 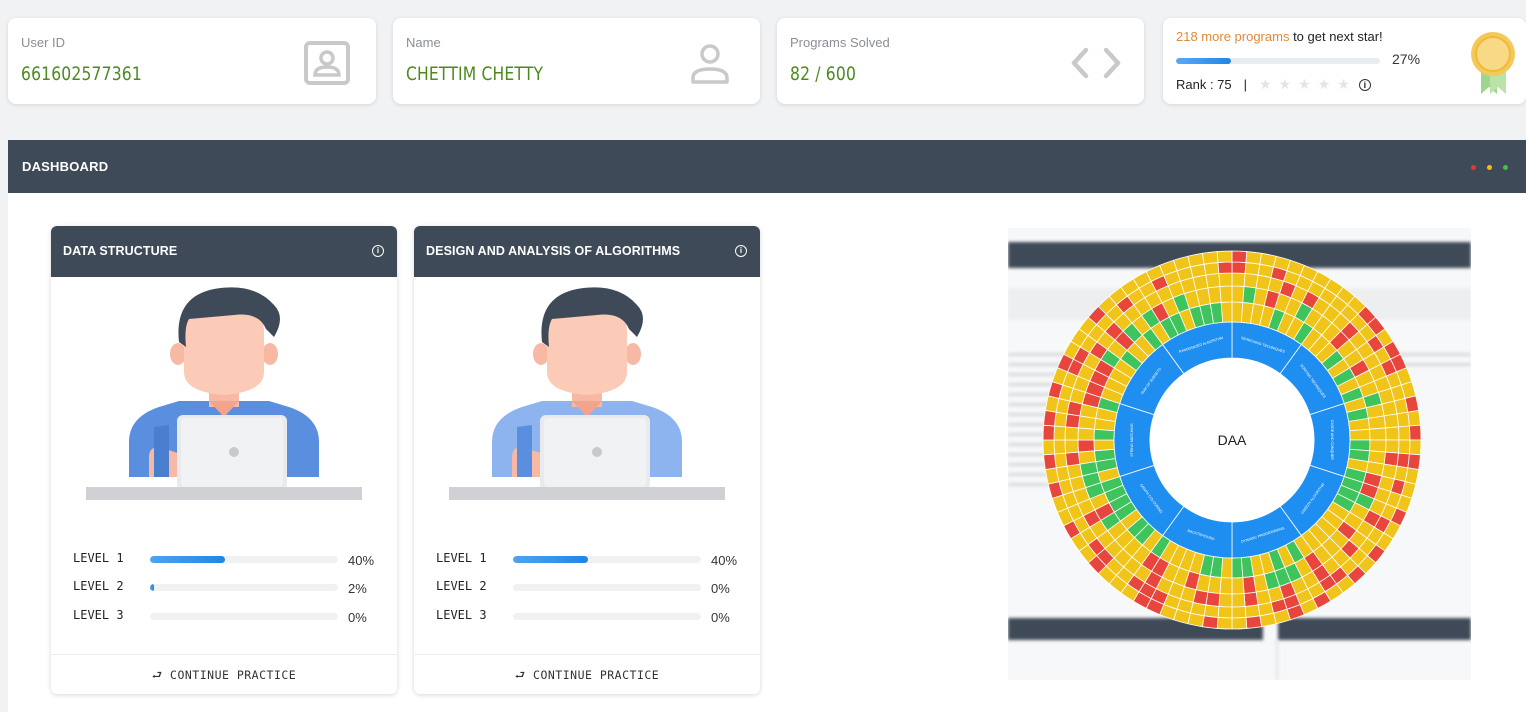 I want to click on rank-row: Rank : 75 | ★ ★ ★ ★ ★ i, so click(x=1273, y=84).